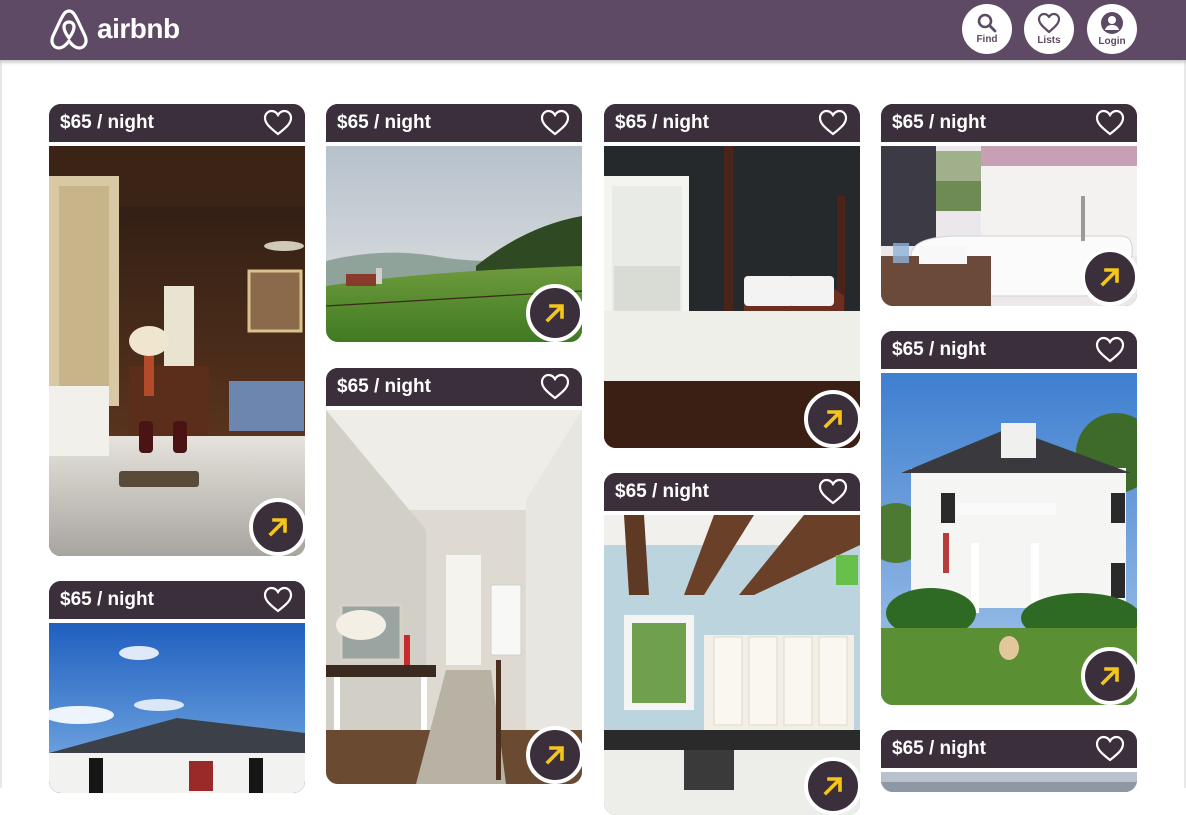 The image size is (1186, 815). Describe the element at coordinates (987, 39) in the screenshot. I see `find-label: Find` at that location.